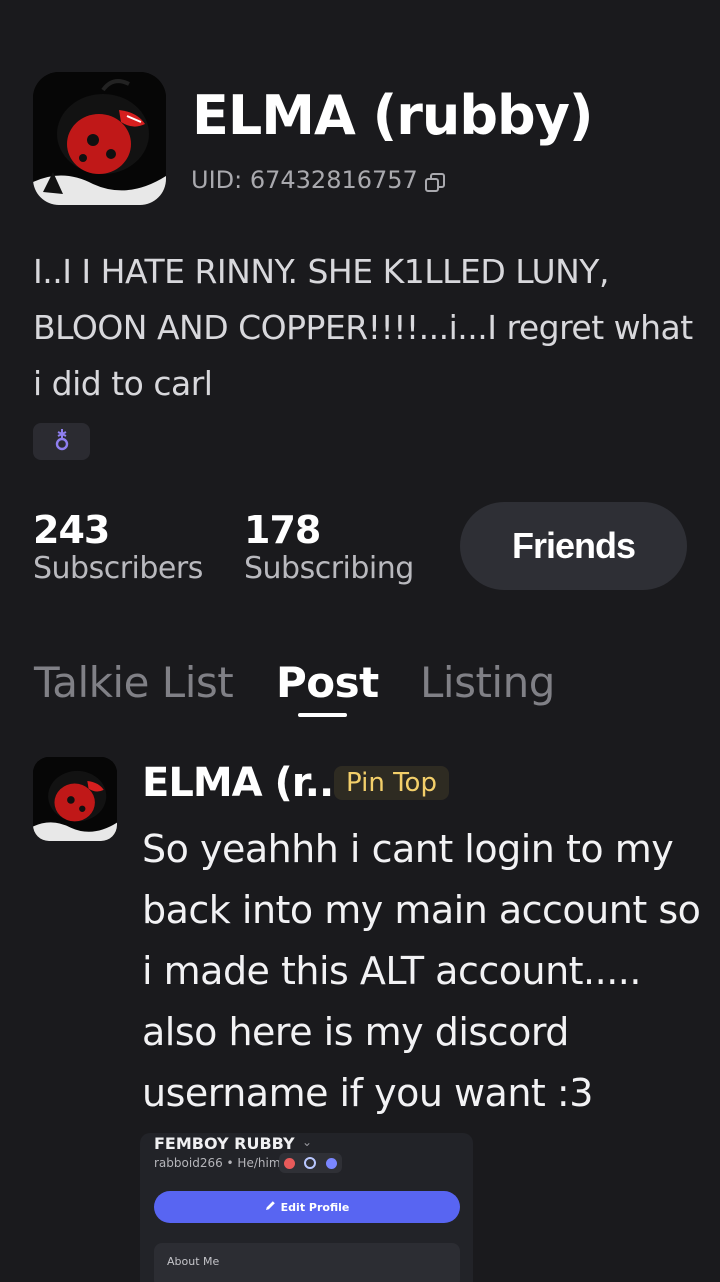 The height and width of the screenshot is (1282, 720). What do you see at coordinates (134, 683) in the screenshot?
I see `tab-talkie-list: Talkie List` at bounding box center [134, 683].